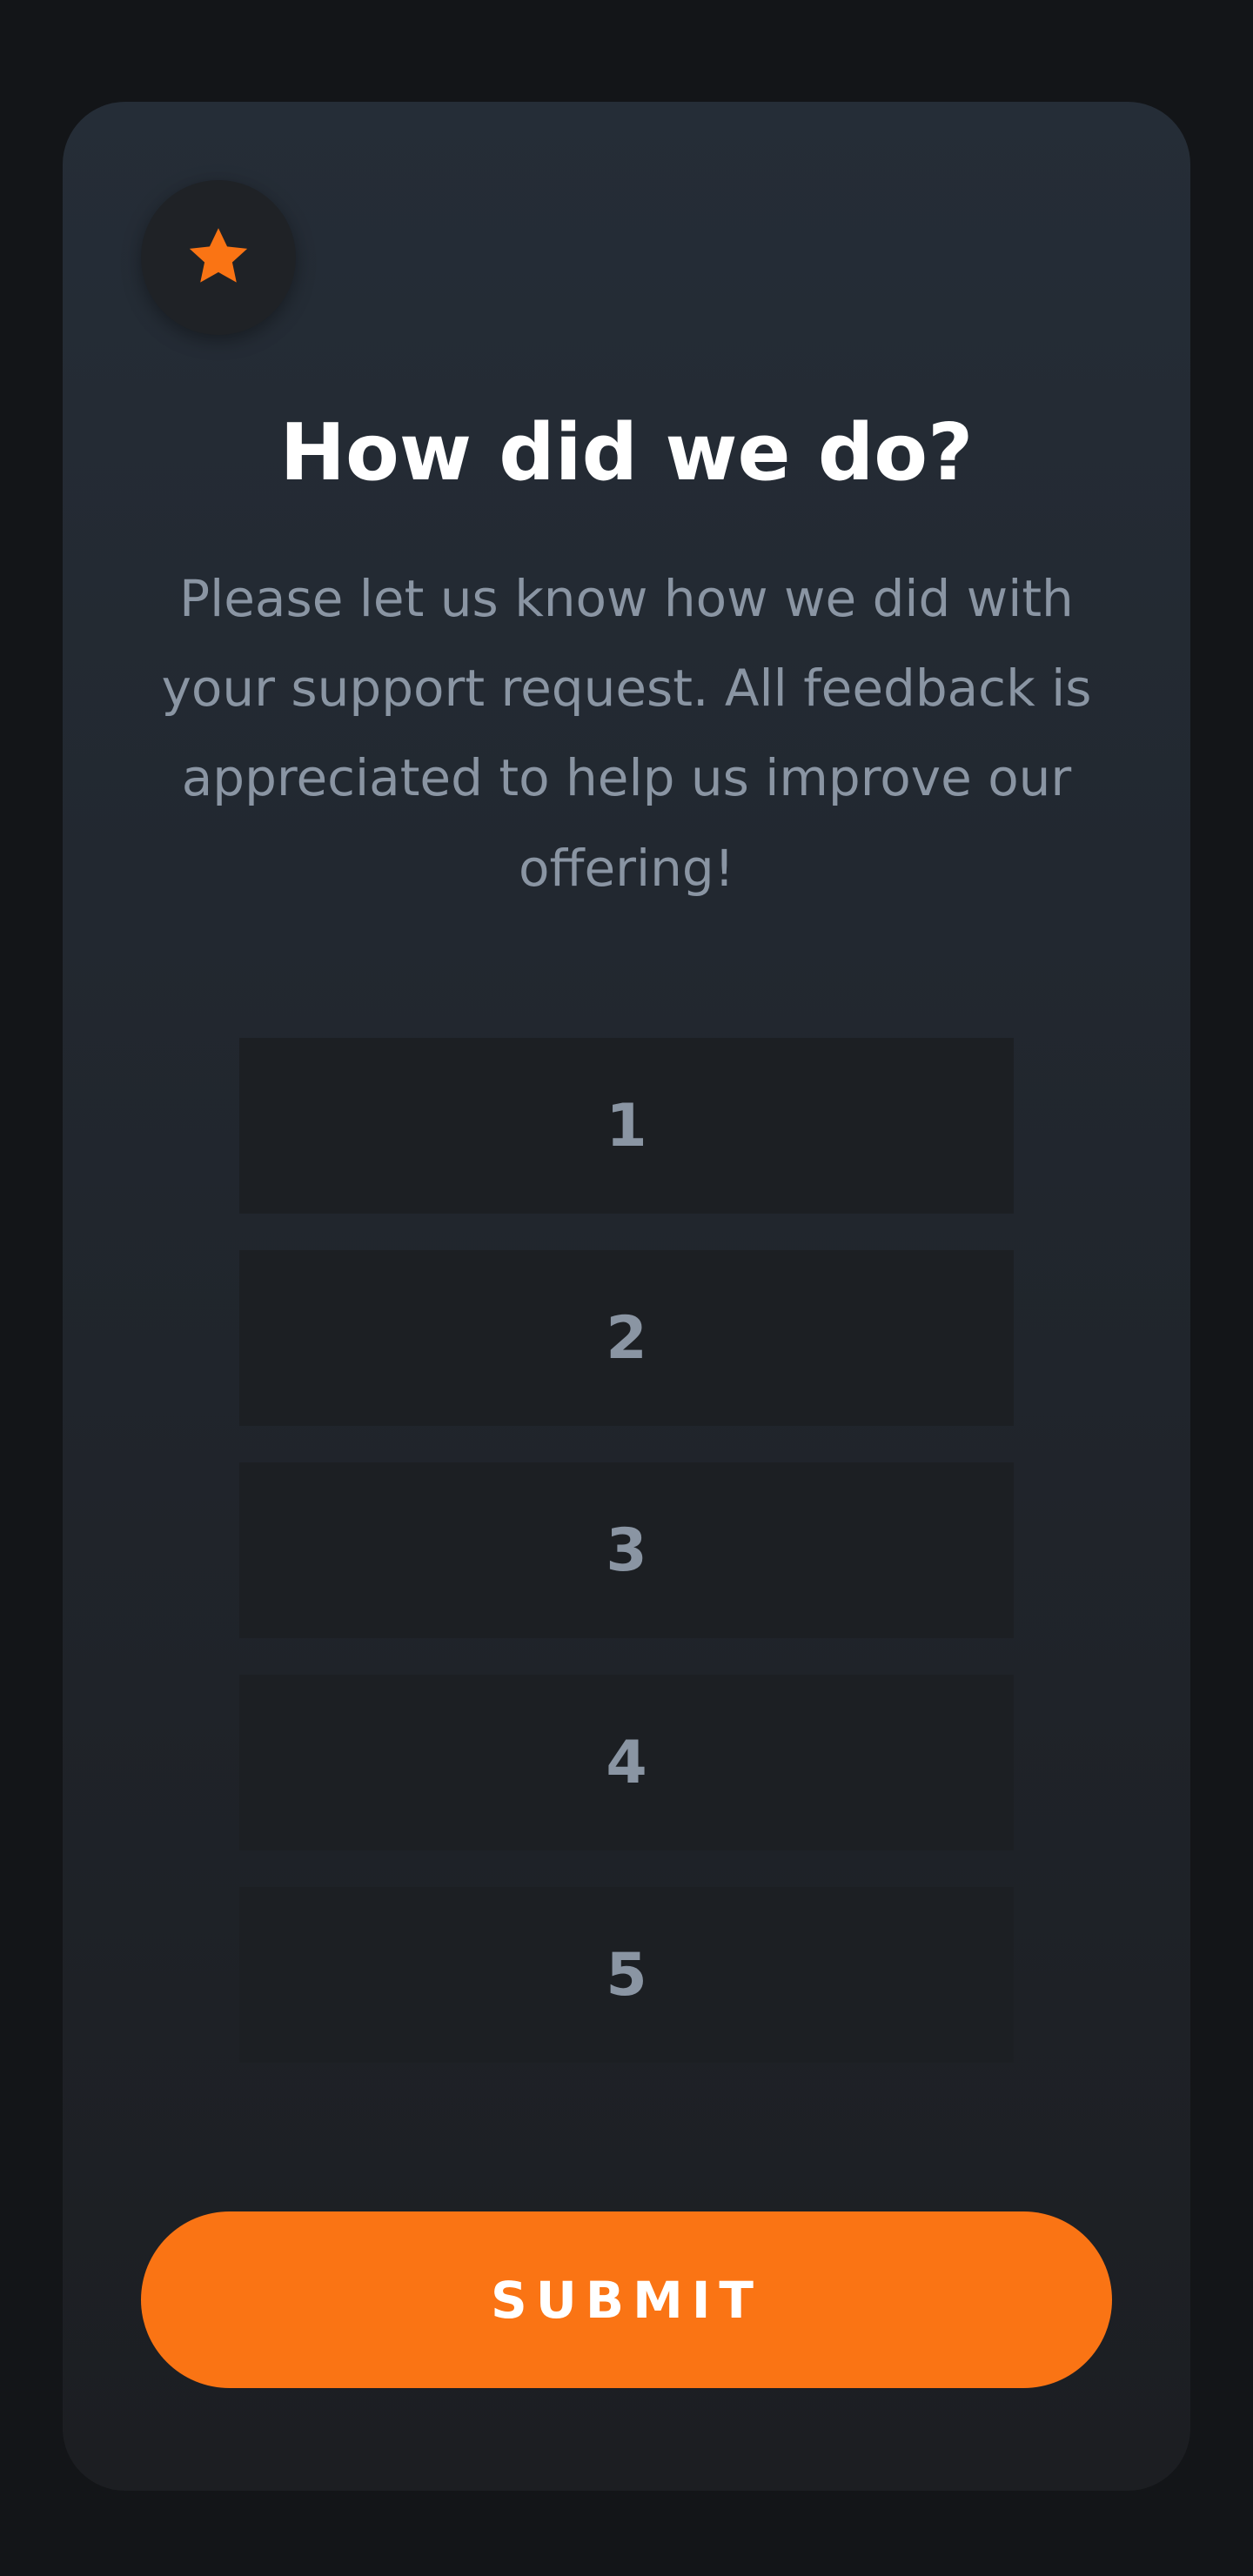  What do you see at coordinates (626, 1550) in the screenshot?
I see `rating-button-3: 3` at bounding box center [626, 1550].